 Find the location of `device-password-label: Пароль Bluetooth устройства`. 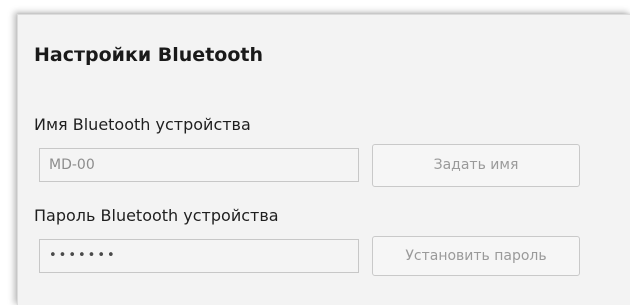

device-password-label: Пароль Bluetooth устройства is located at coordinates (156, 215).